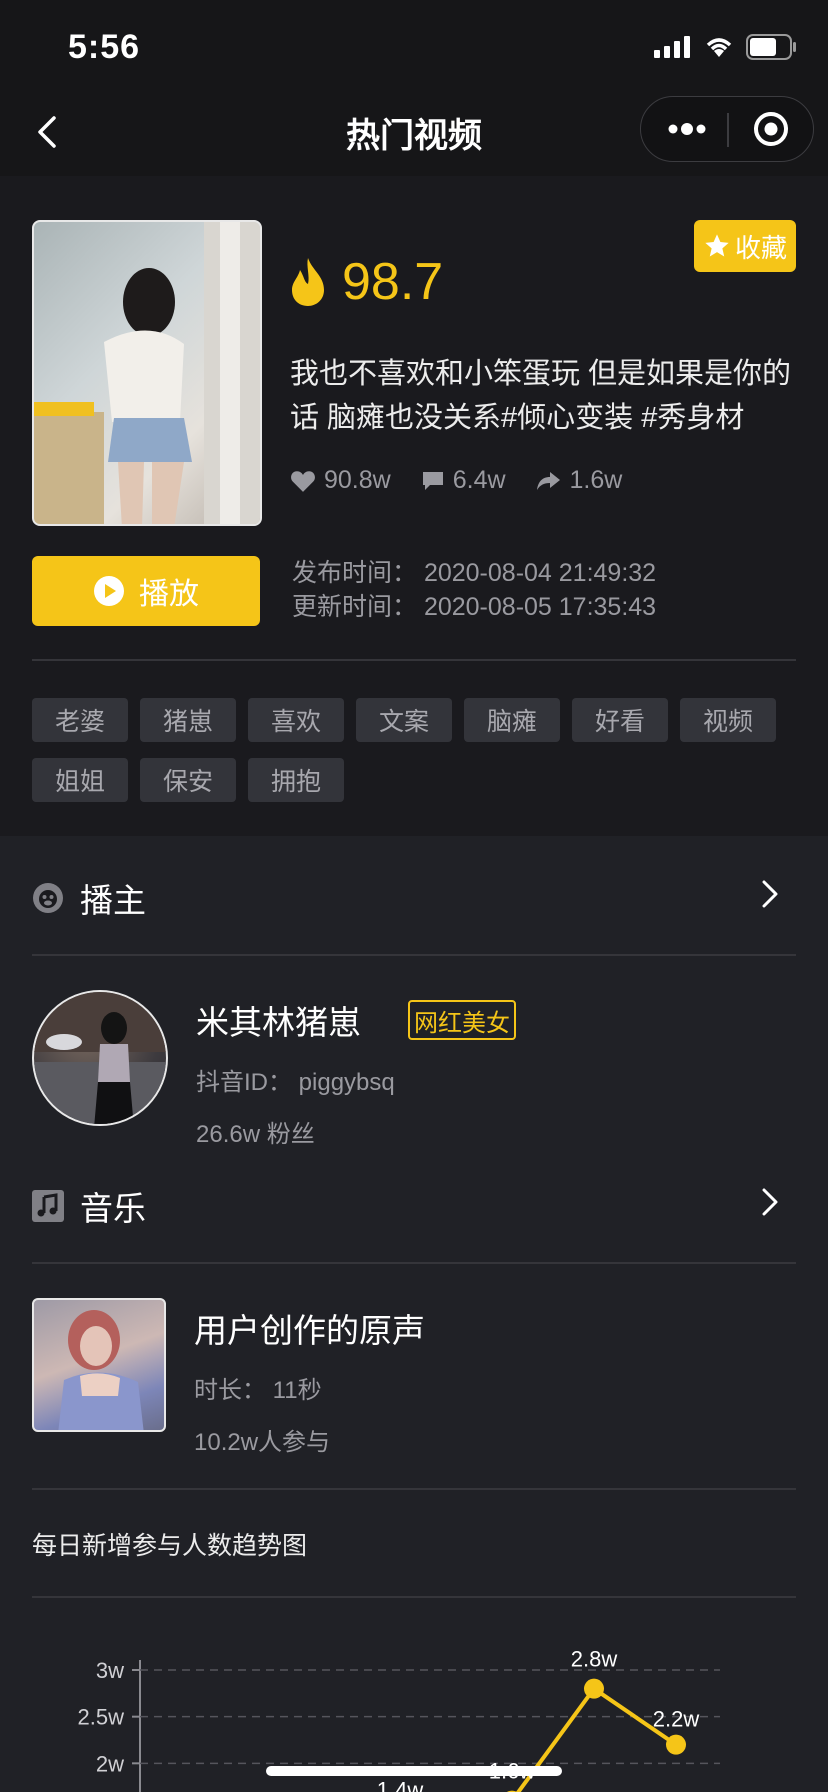 The image size is (828, 1792). I want to click on anchor-douyin-id: 抖音ID： piggybsq, so click(295, 1082).